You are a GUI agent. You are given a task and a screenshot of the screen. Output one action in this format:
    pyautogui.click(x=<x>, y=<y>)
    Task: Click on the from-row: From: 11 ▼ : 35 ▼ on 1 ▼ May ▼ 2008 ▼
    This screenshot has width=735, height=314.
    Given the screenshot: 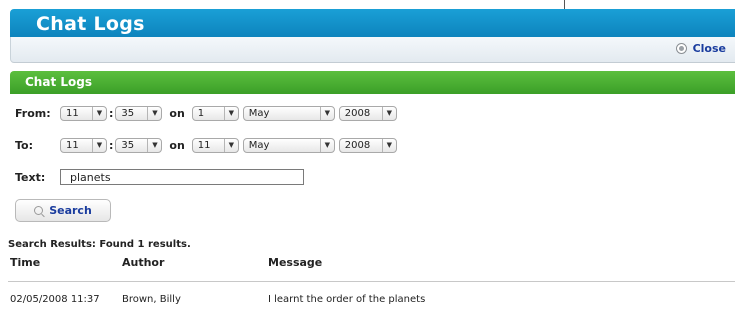 What is the action you would take?
    pyautogui.click(x=206, y=113)
    